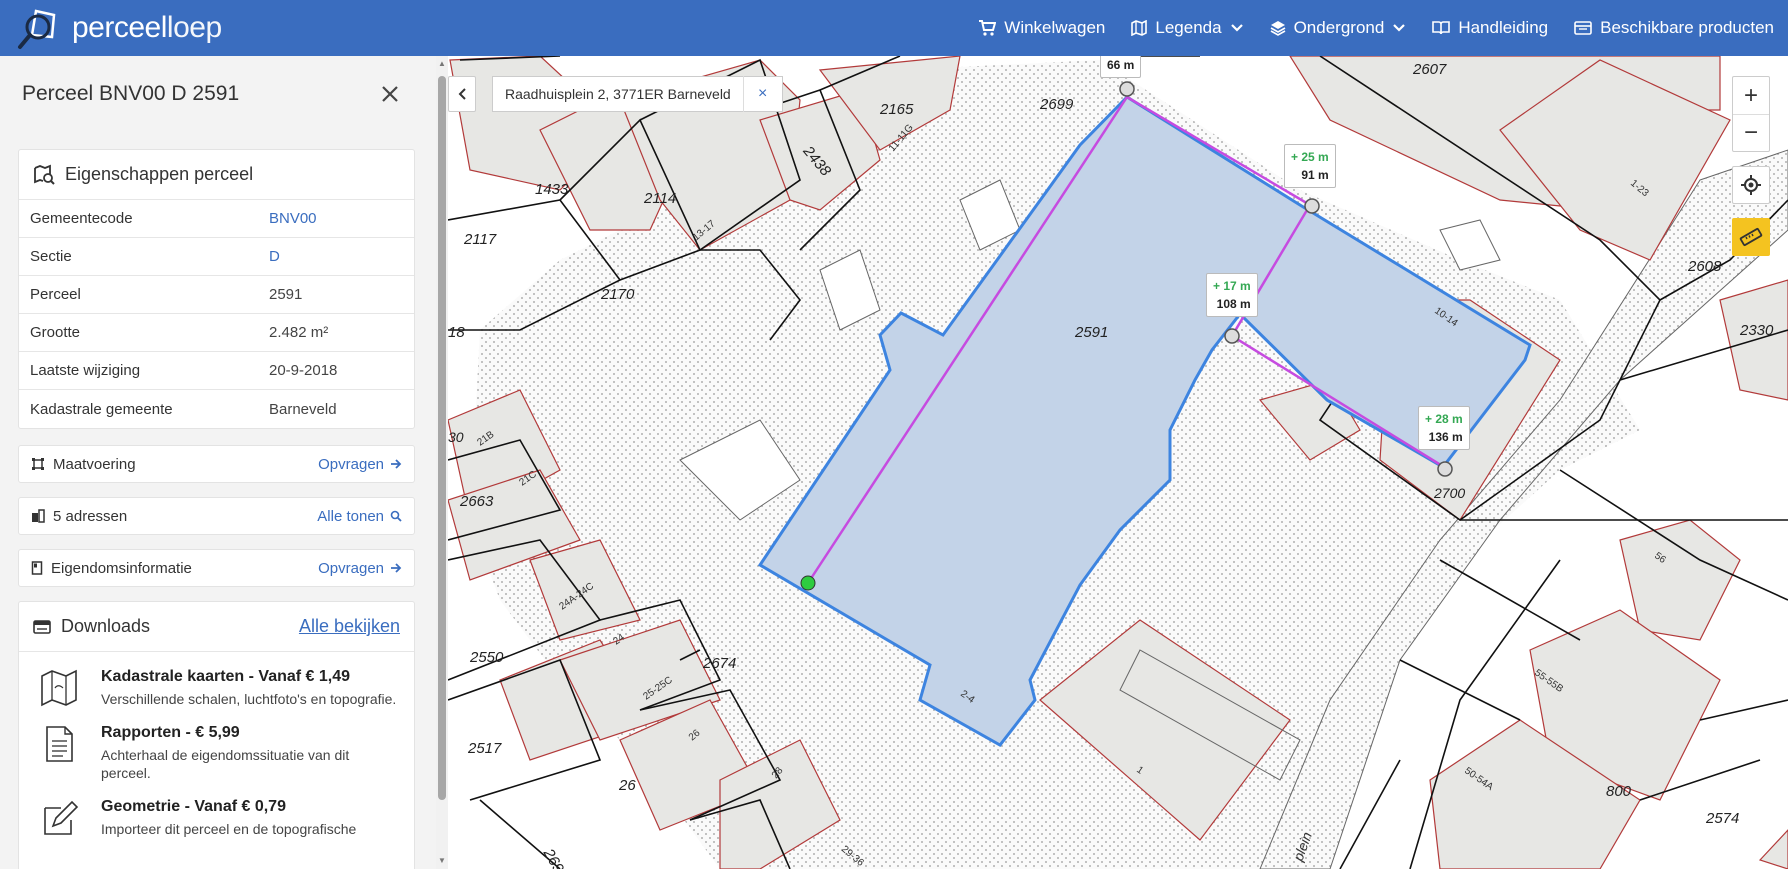 The image size is (1788, 869). I want to click on locate-me-button, so click(1751, 185).